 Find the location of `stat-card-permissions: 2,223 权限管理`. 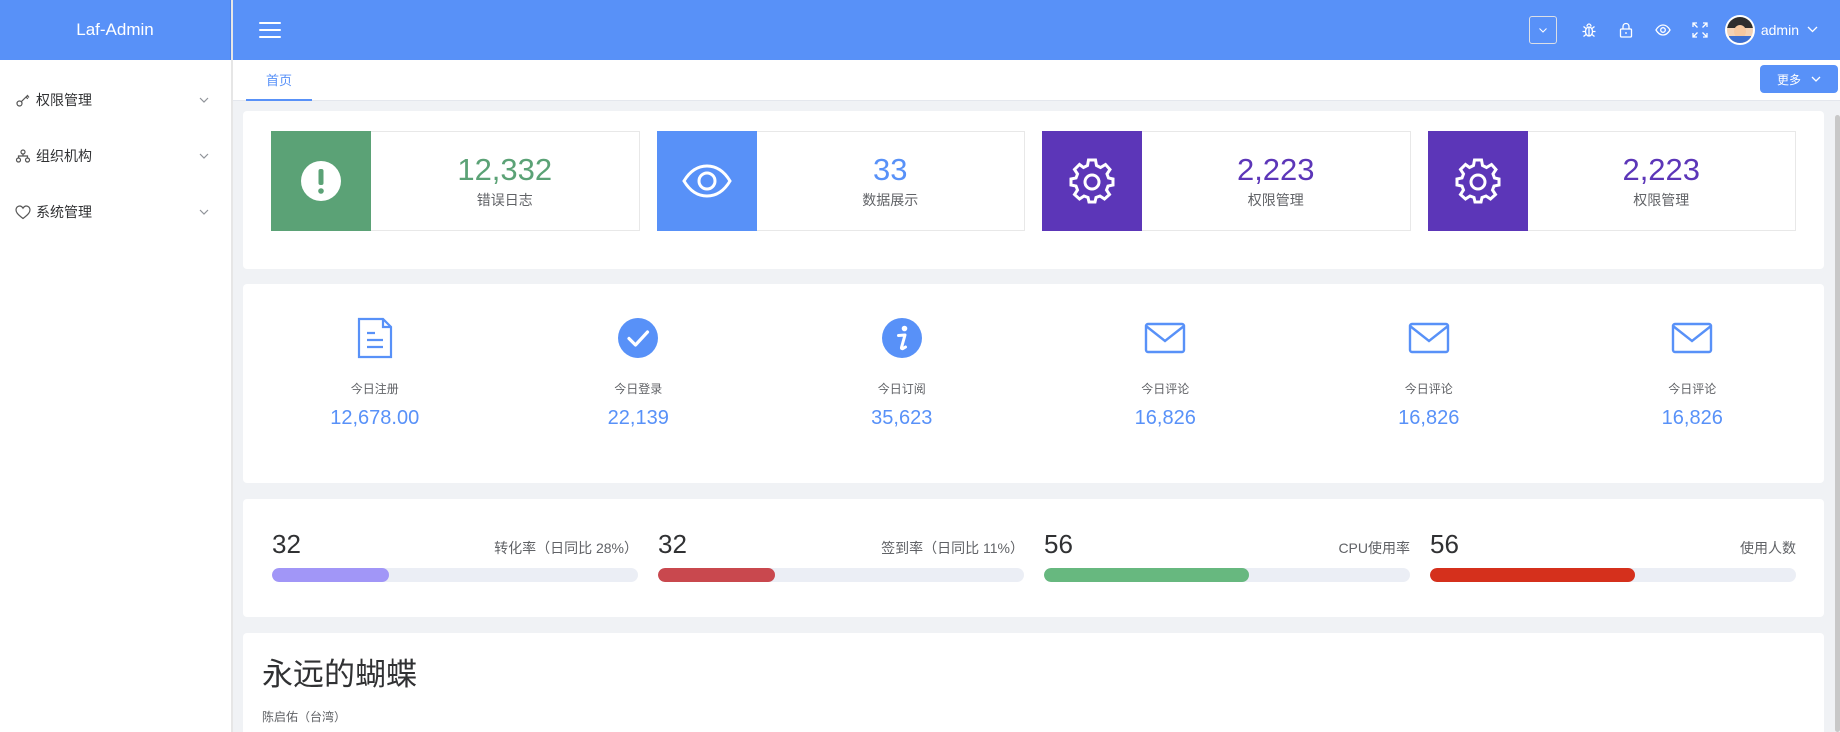

stat-card-permissions: 2,223 权限管理 is located at coordinates (1226, 181).